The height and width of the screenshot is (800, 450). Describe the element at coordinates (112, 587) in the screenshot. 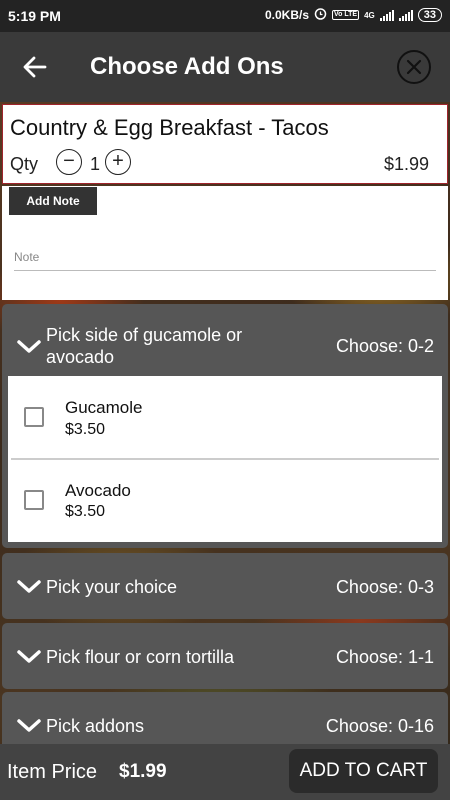

I see `section-title: Pick your choice` at that location.